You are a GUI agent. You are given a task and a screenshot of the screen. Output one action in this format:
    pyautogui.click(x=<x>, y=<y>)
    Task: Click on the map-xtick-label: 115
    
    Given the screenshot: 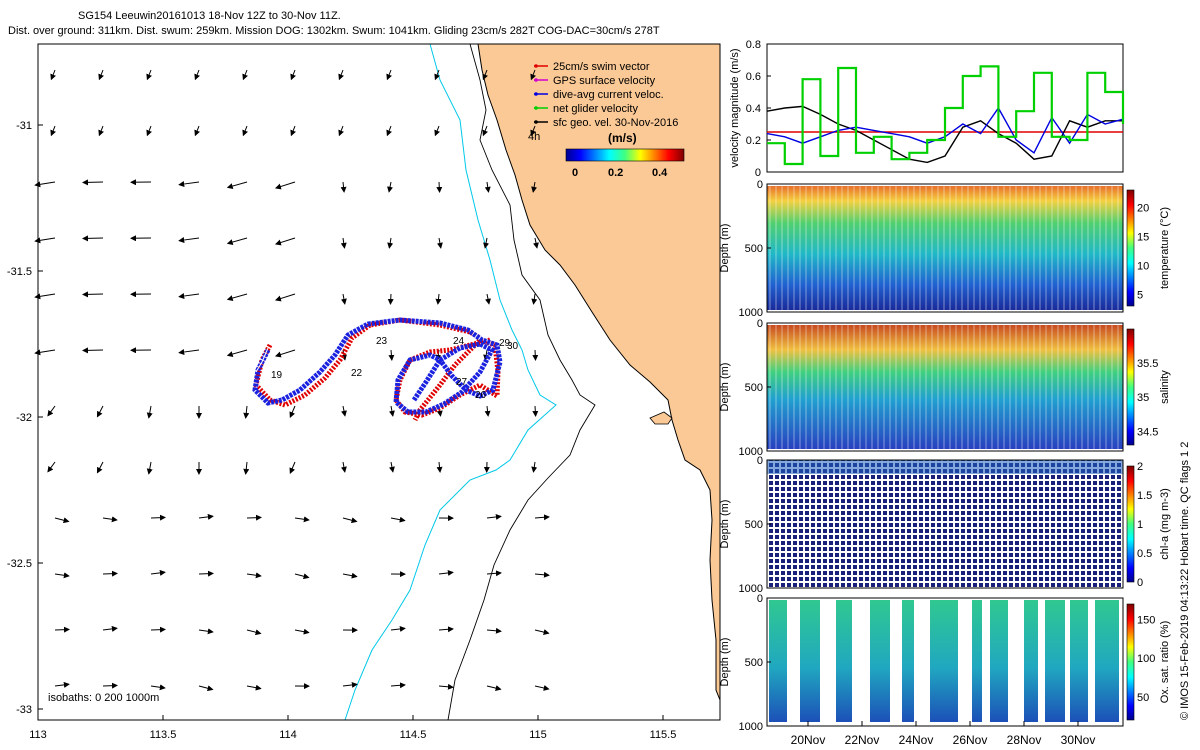 What is the action you would take?
    pyautogui.click(x=538, y=735)
    